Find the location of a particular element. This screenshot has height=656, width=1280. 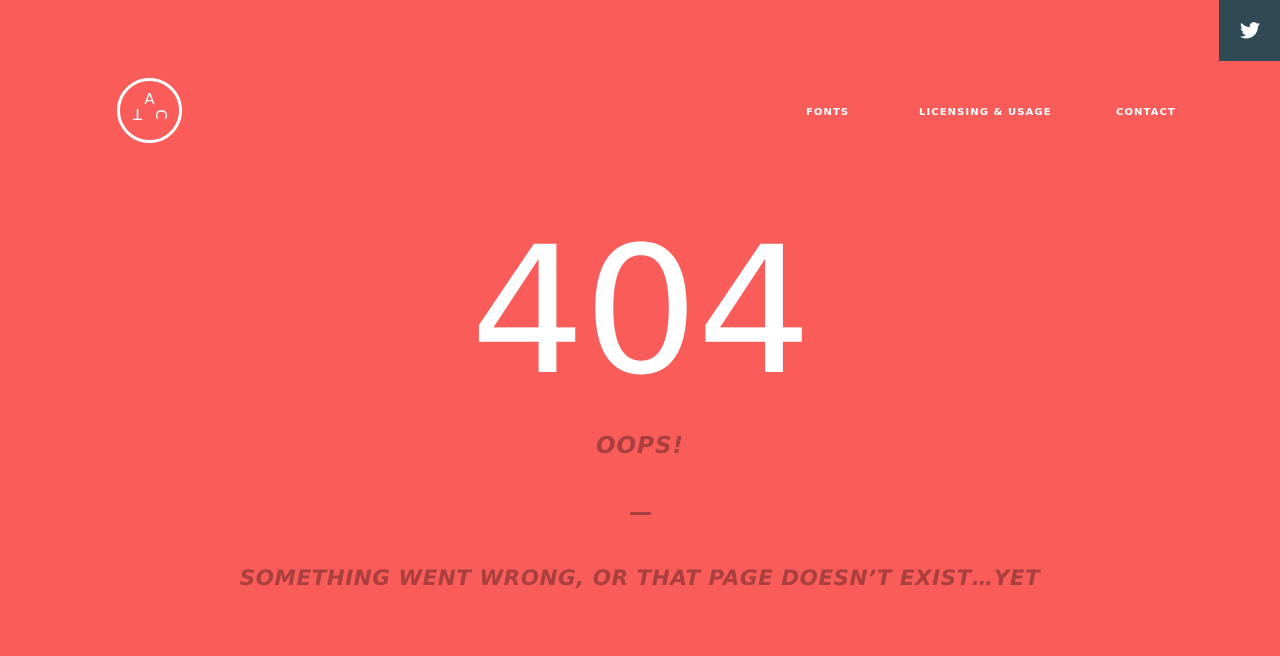

twitter-icon is located at coordinates (1249, 30).